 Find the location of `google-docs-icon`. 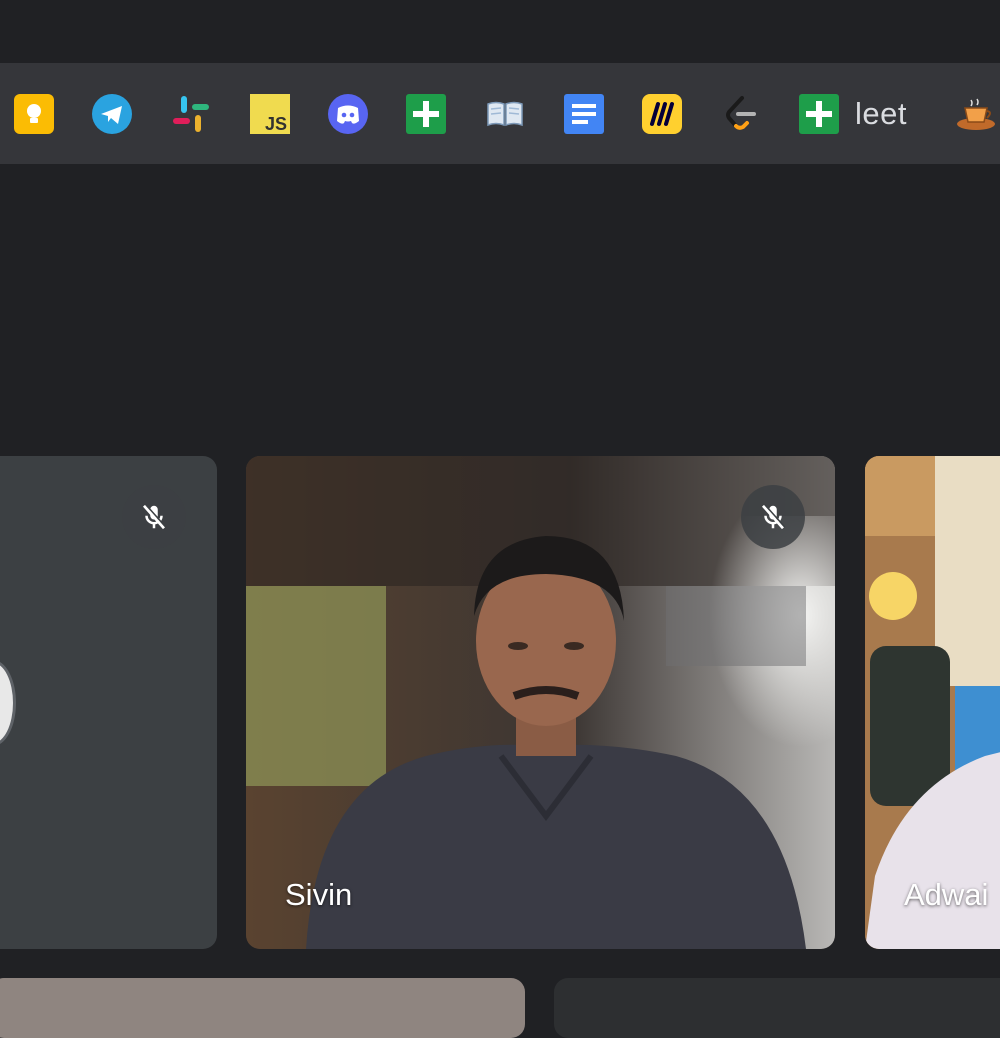

google-docs-icon is located at coordinates (584, 114).